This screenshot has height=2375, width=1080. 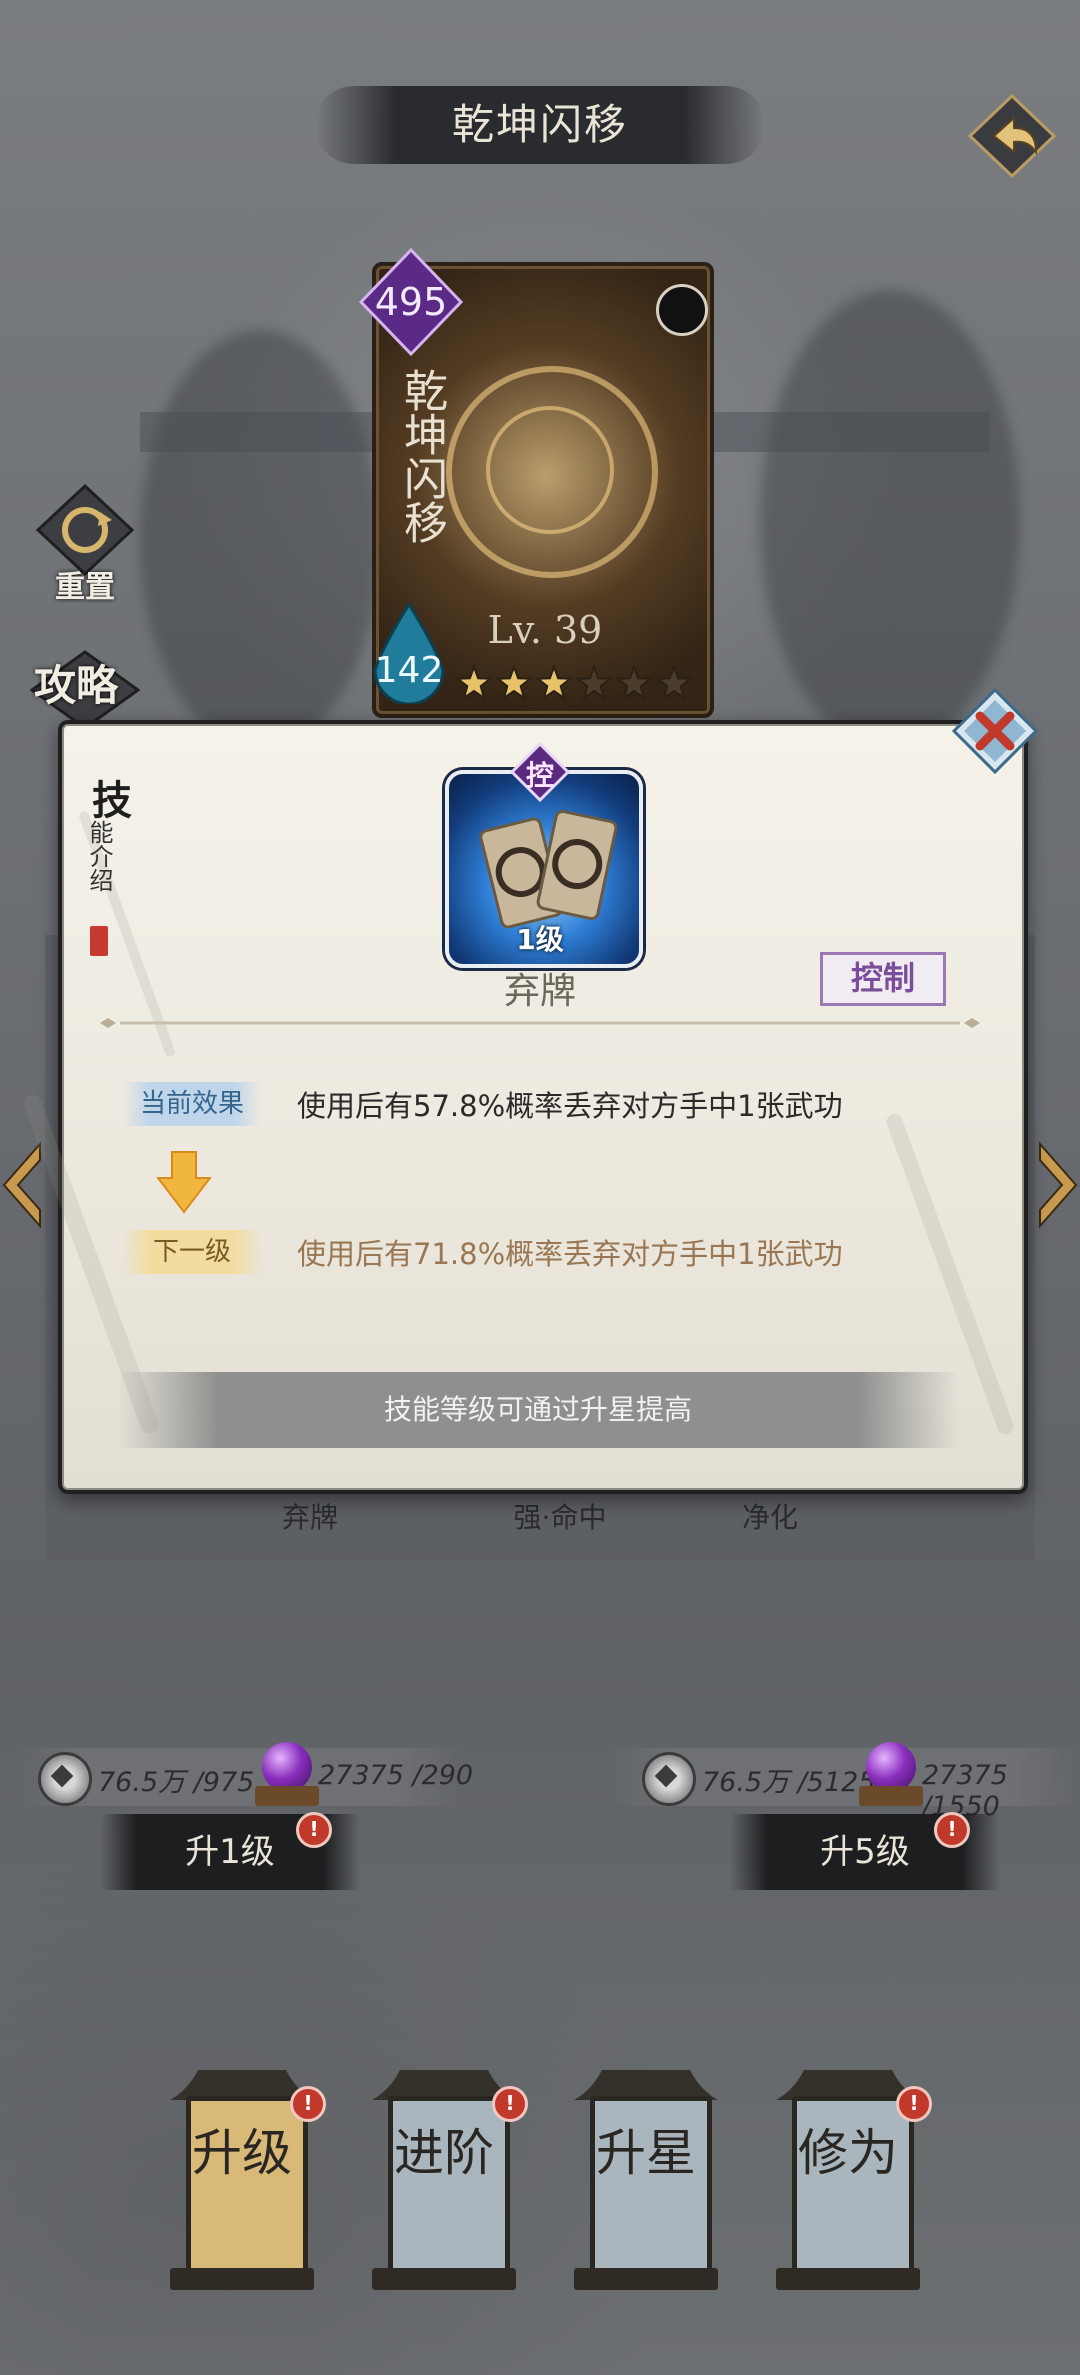 What do you see at coordinates (570, 1254) in the screenshot?
I see `next-level-effect-text: 使用后有71.8%概率丢弃对方手中1张武功` at bounding box center [570, 1254].